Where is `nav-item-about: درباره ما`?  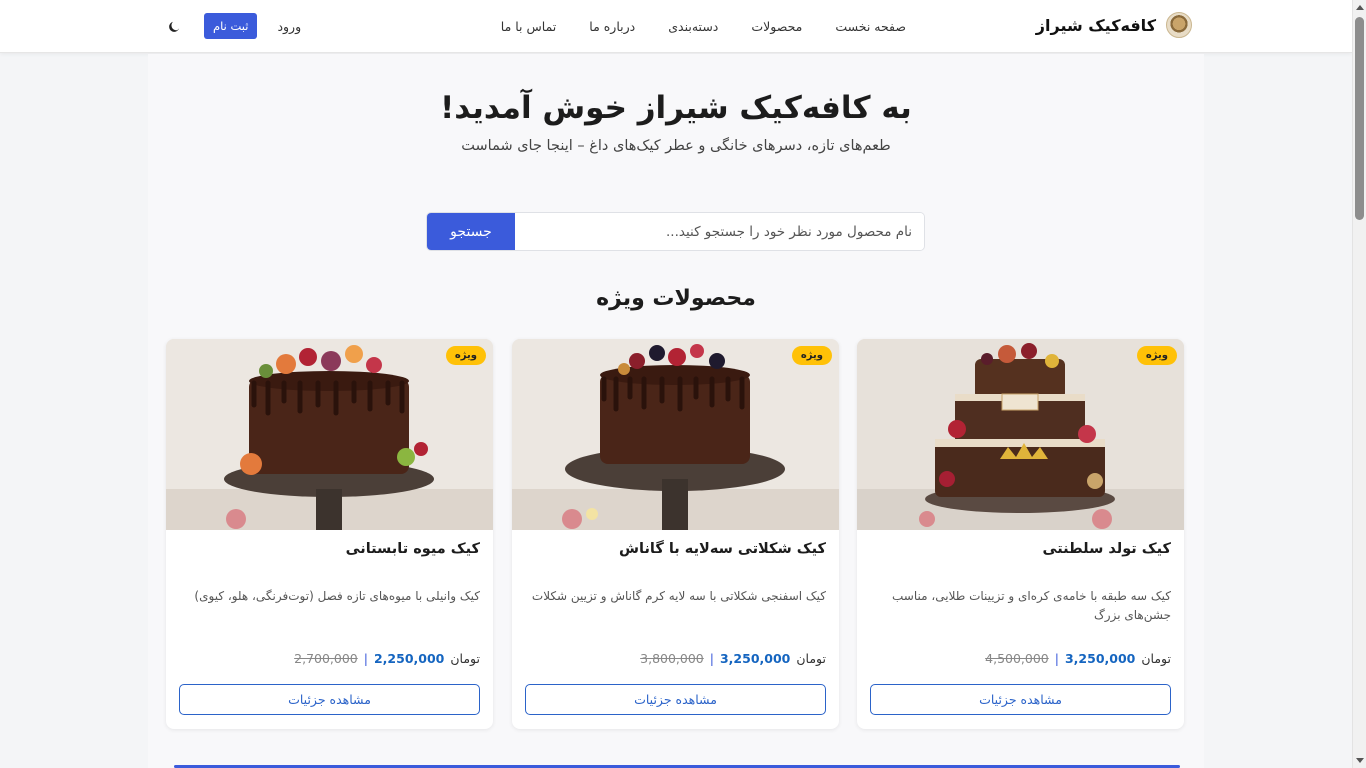 nav-item-about: درباره ما is located at coordinates (612, 26).